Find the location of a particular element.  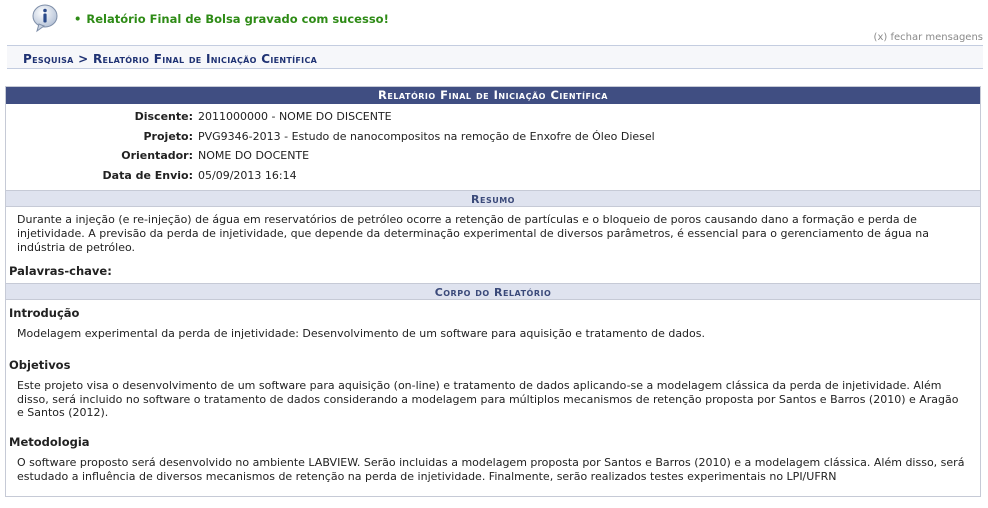

field-value: 2011000000 - NOME DO DISCENTE is located at coordinates (295, 117).